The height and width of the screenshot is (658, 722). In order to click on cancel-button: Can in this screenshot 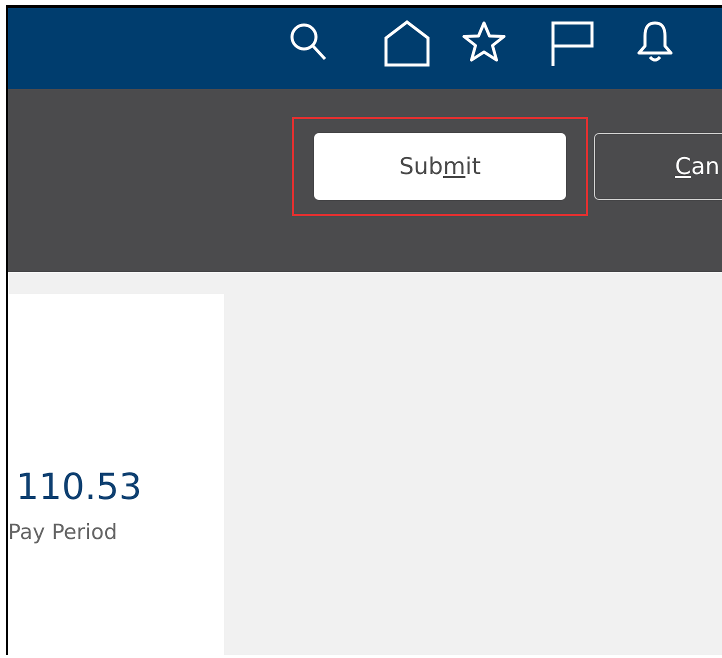, I will do `click(658, 166)`.